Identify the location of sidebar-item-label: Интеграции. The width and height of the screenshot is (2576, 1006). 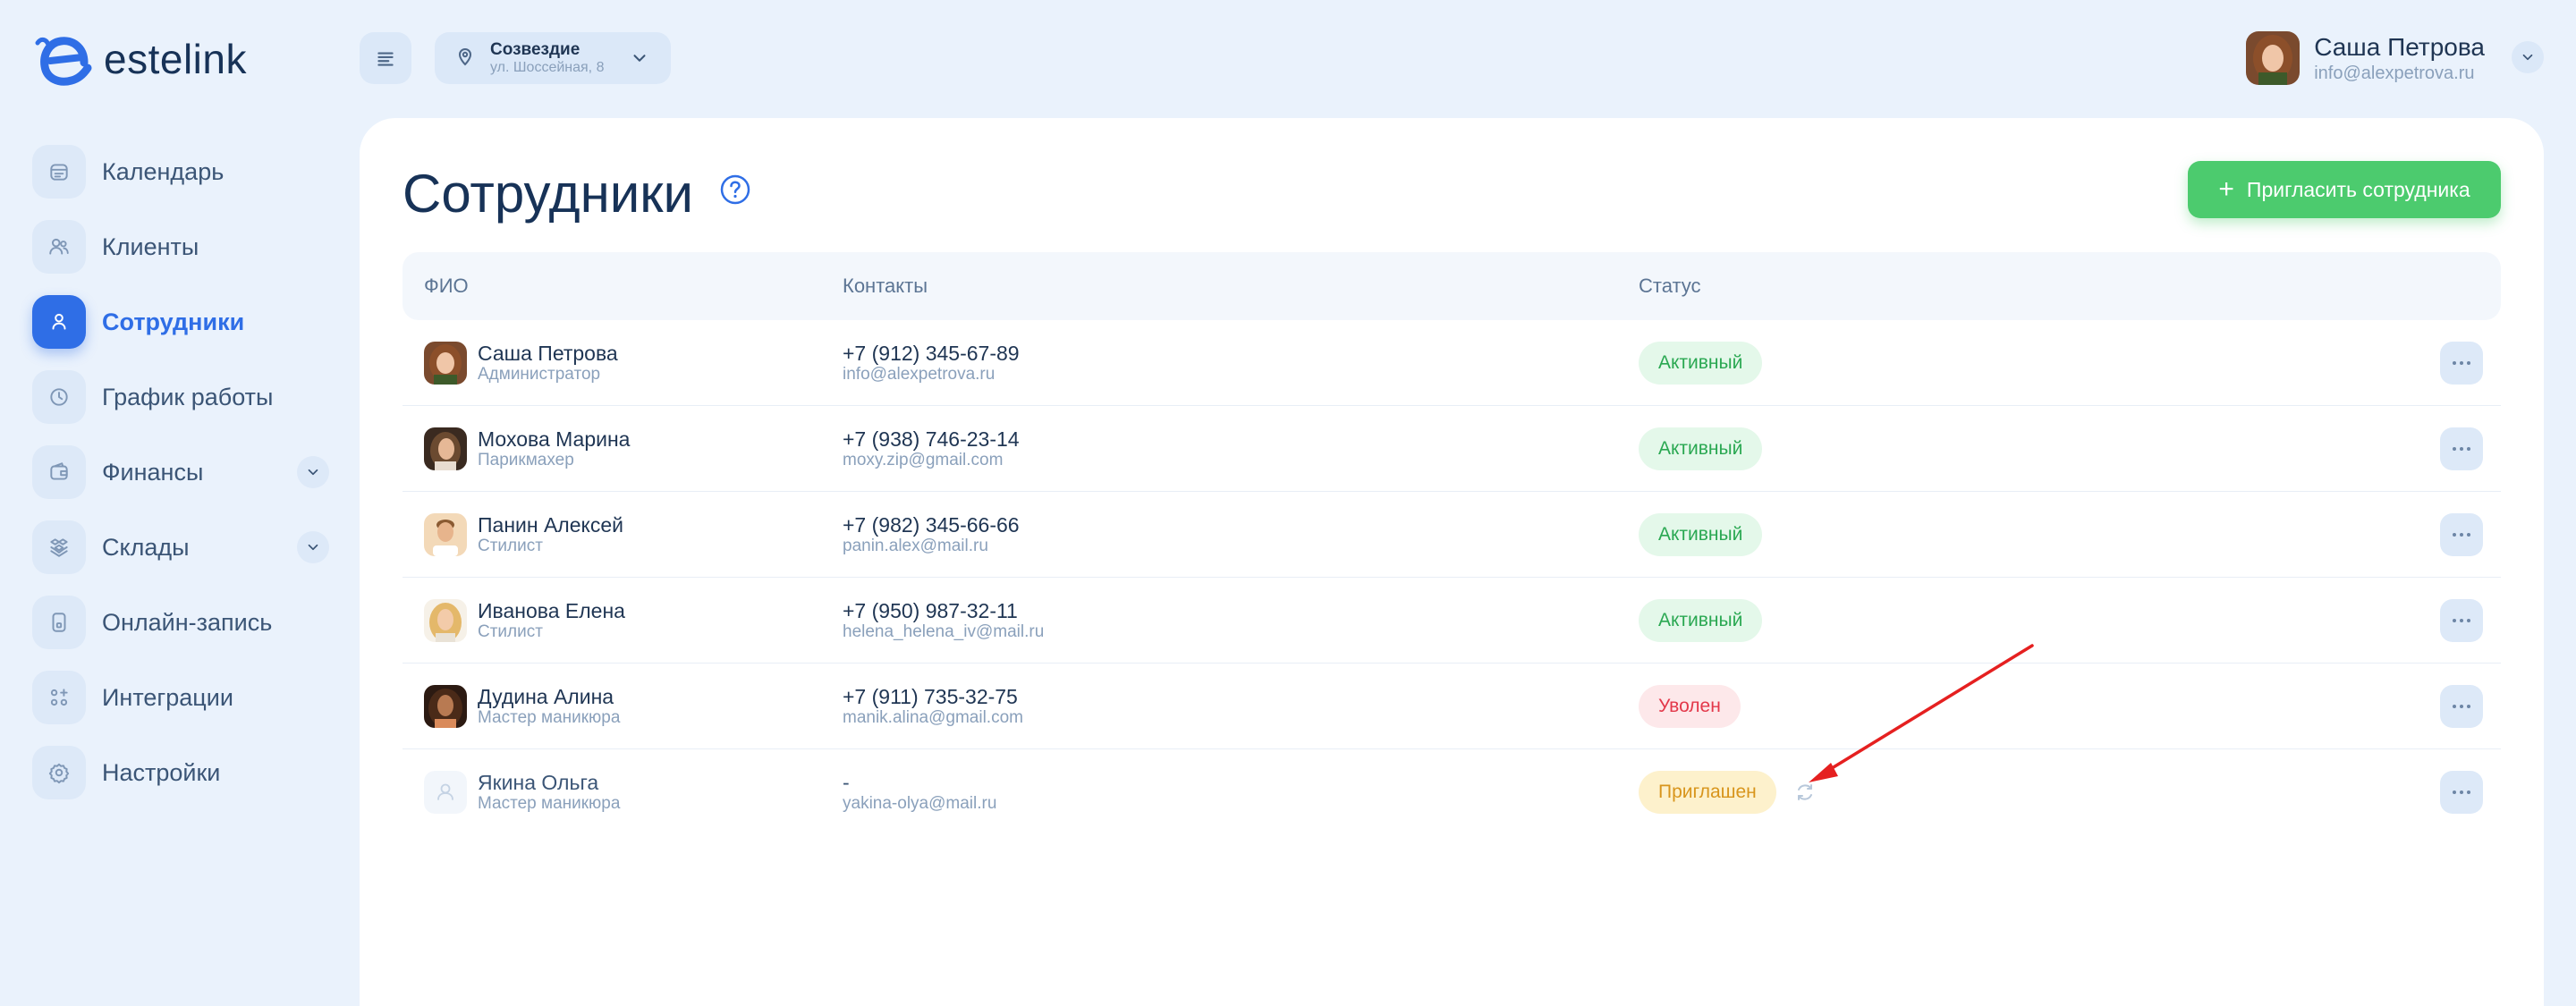
(167, 697).